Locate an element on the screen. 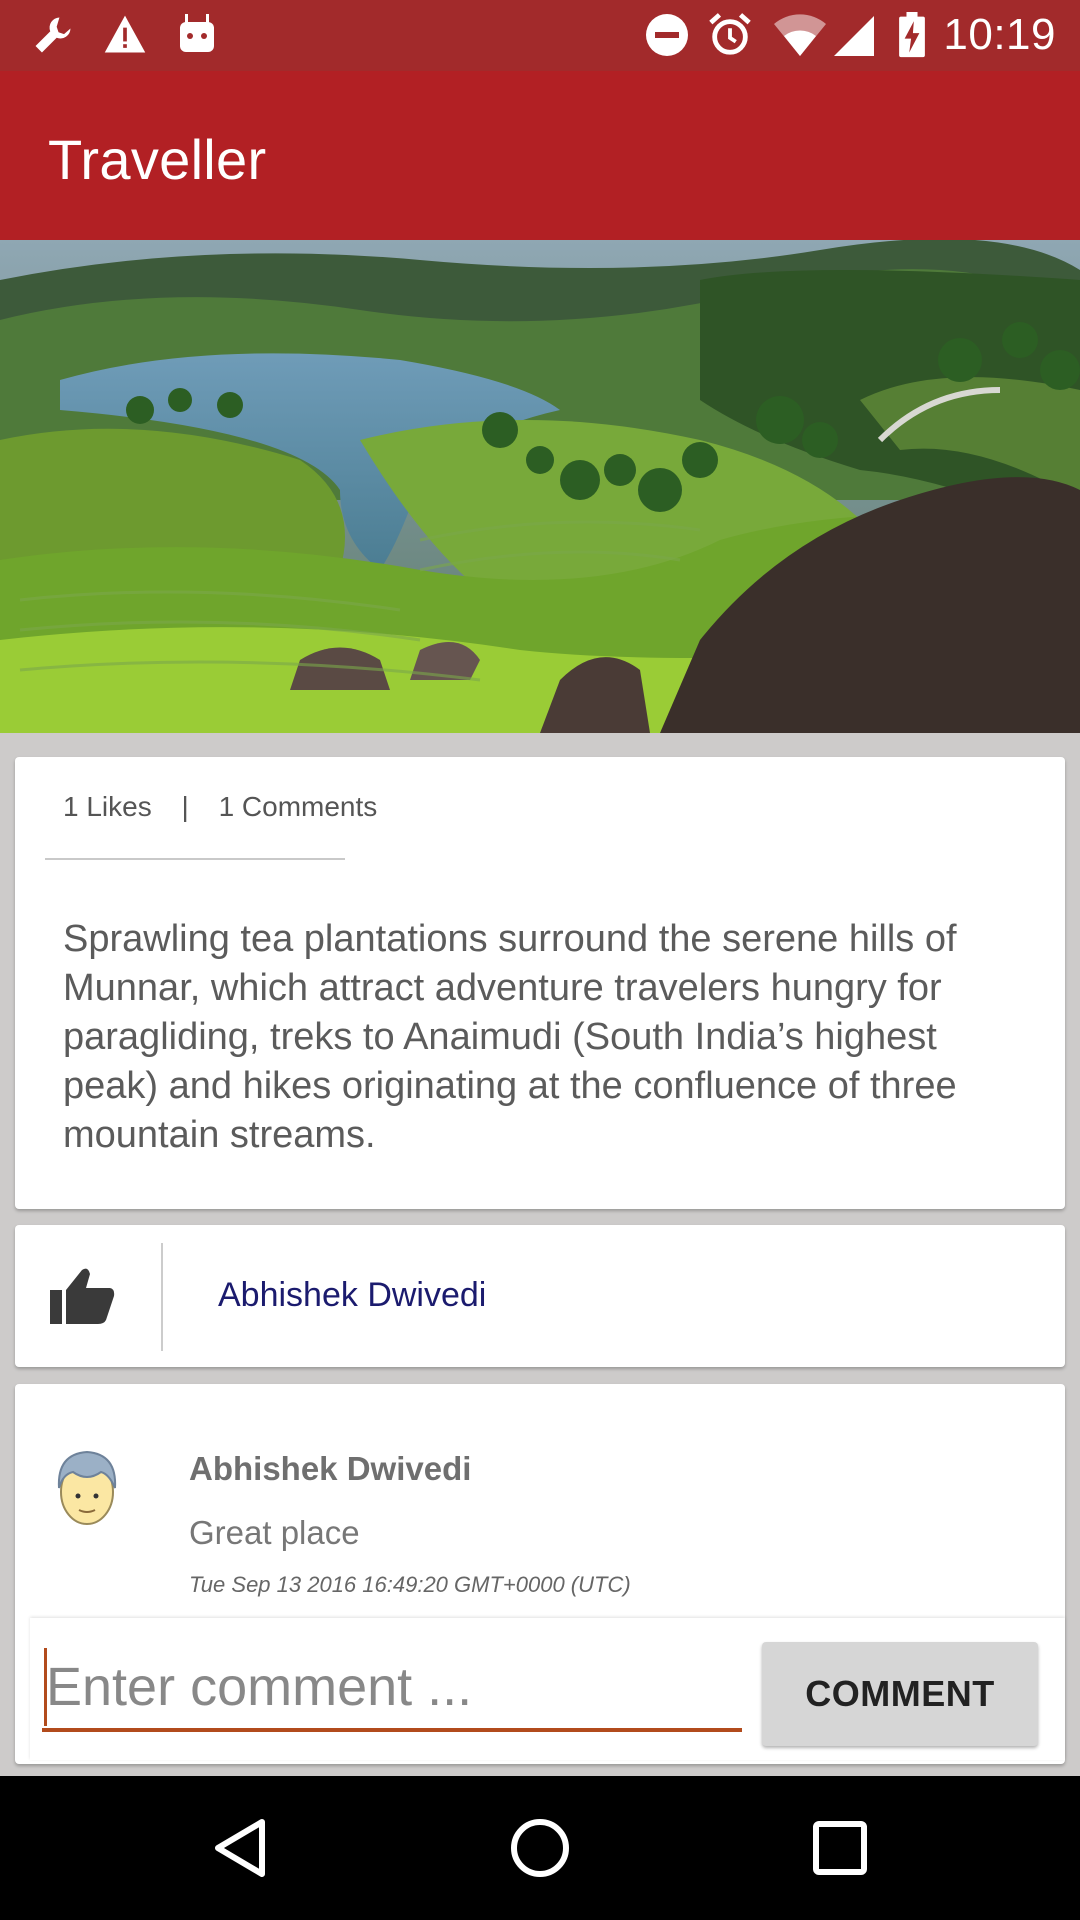  likes-card: Abhishek Dwivedi is located at coordinates (540, 1296).